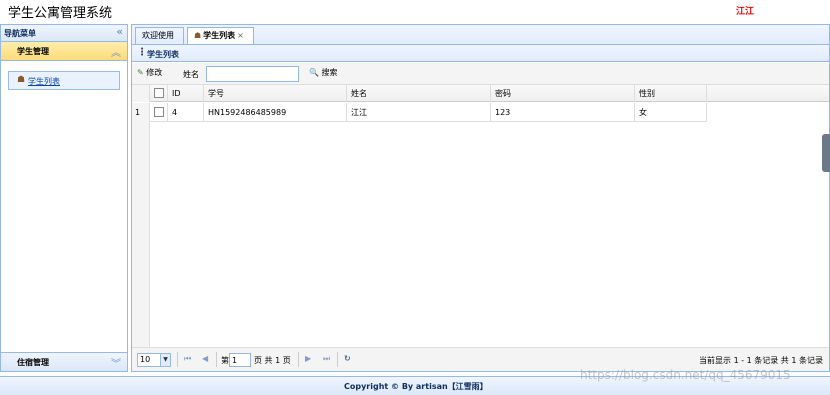 Image resolution: width=830 pixels, height=395 pixels. Describe the element at coordinates (685, 375) in the screenshot. I see `watermark-url: https://blog.csdn.net/qq_45679015` at that location.